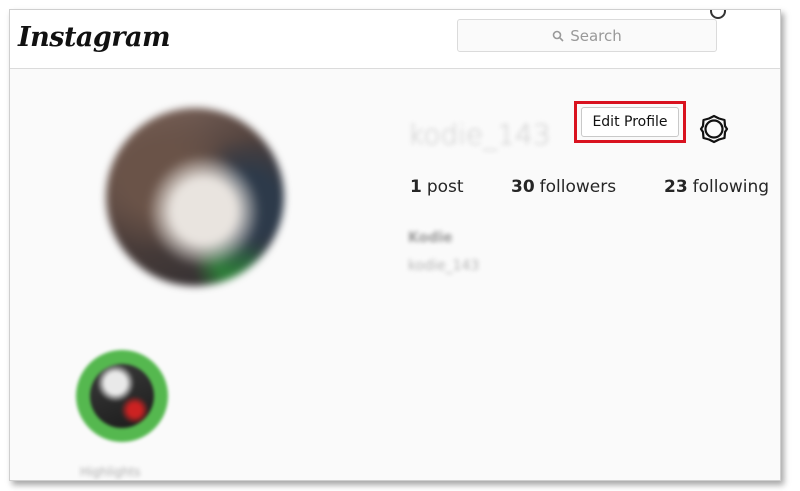 The height and width of the screenshot is (491, 800). Describe the element at coordinates (714, 129) in the screenshot. I see `gear-icon` at that location.